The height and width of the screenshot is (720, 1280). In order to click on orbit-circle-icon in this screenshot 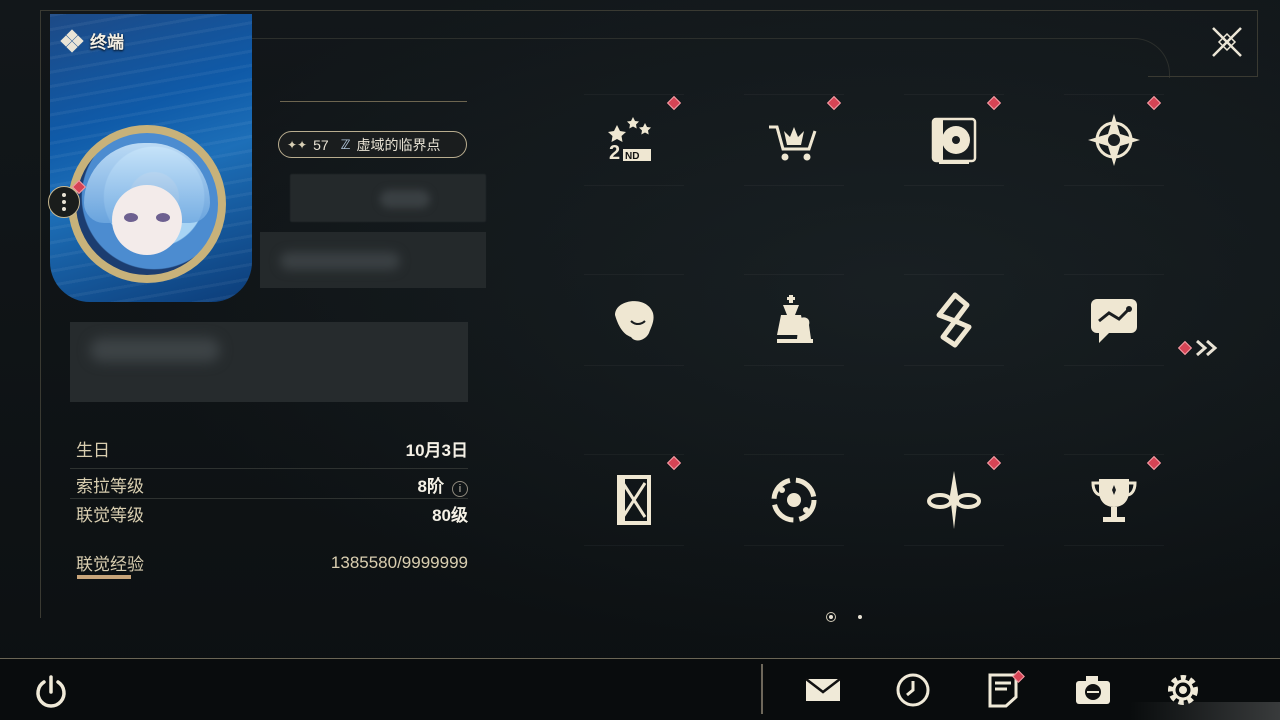, I will do `click(794, 500)`.